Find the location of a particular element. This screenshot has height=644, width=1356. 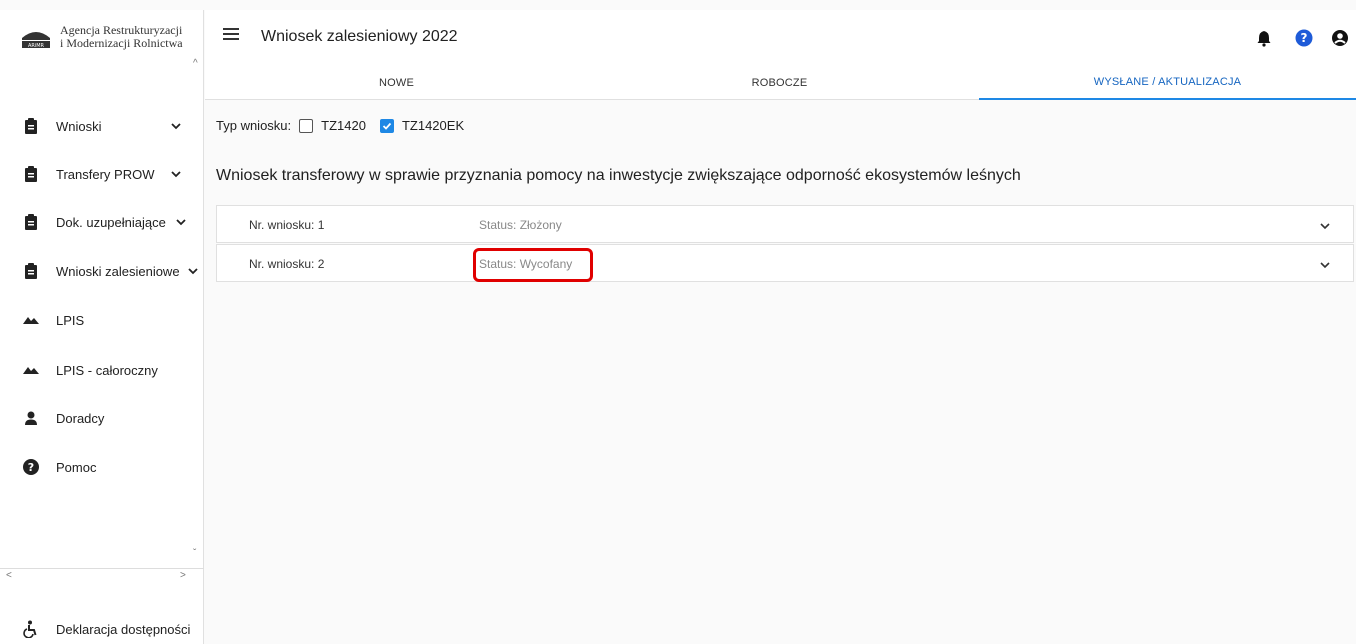

sidebar-item-label: Transfery PROW is located at coordinates (105, 174).